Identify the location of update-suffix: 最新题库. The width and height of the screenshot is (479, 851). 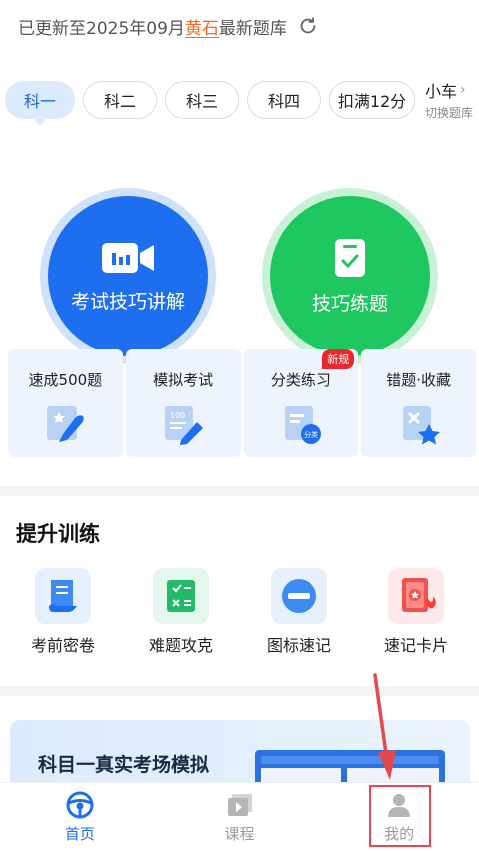
(252, 28).